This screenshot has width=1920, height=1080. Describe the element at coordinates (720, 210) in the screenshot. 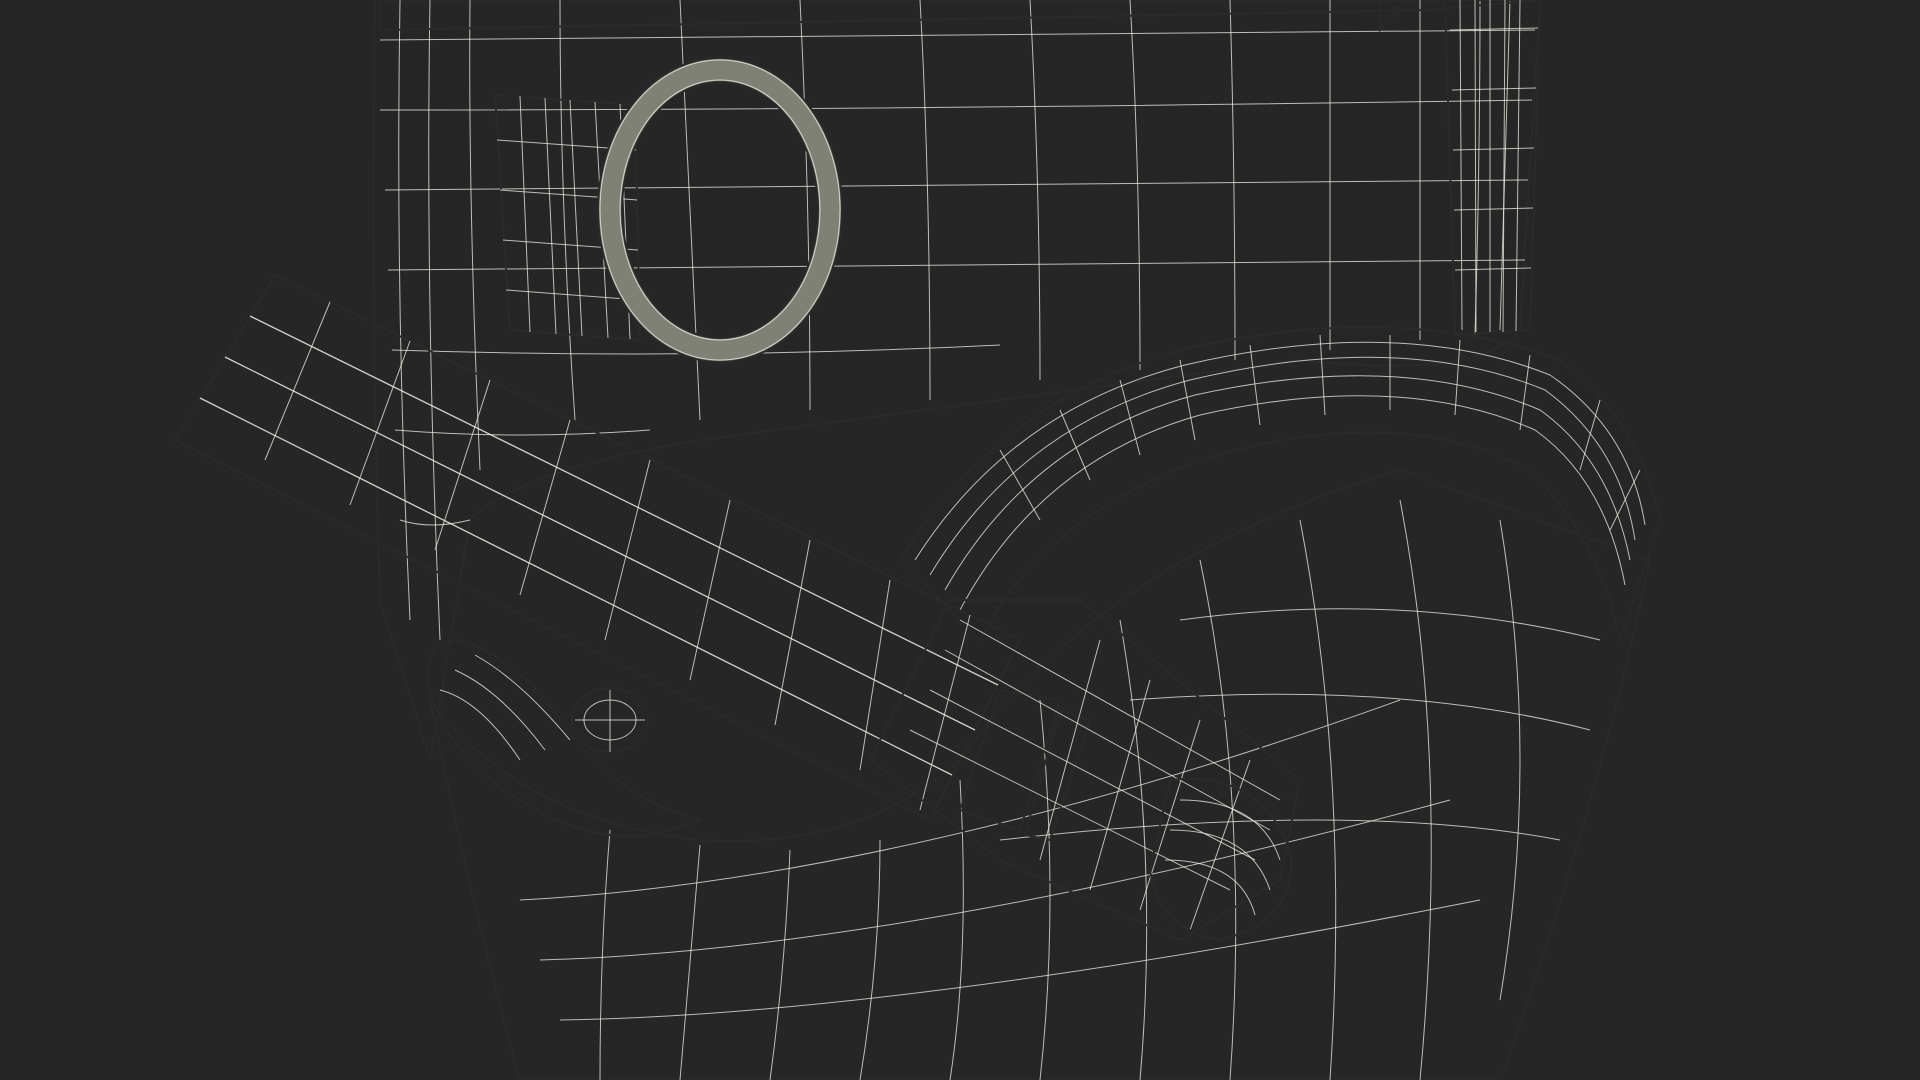

I see `d-ring` at that location.